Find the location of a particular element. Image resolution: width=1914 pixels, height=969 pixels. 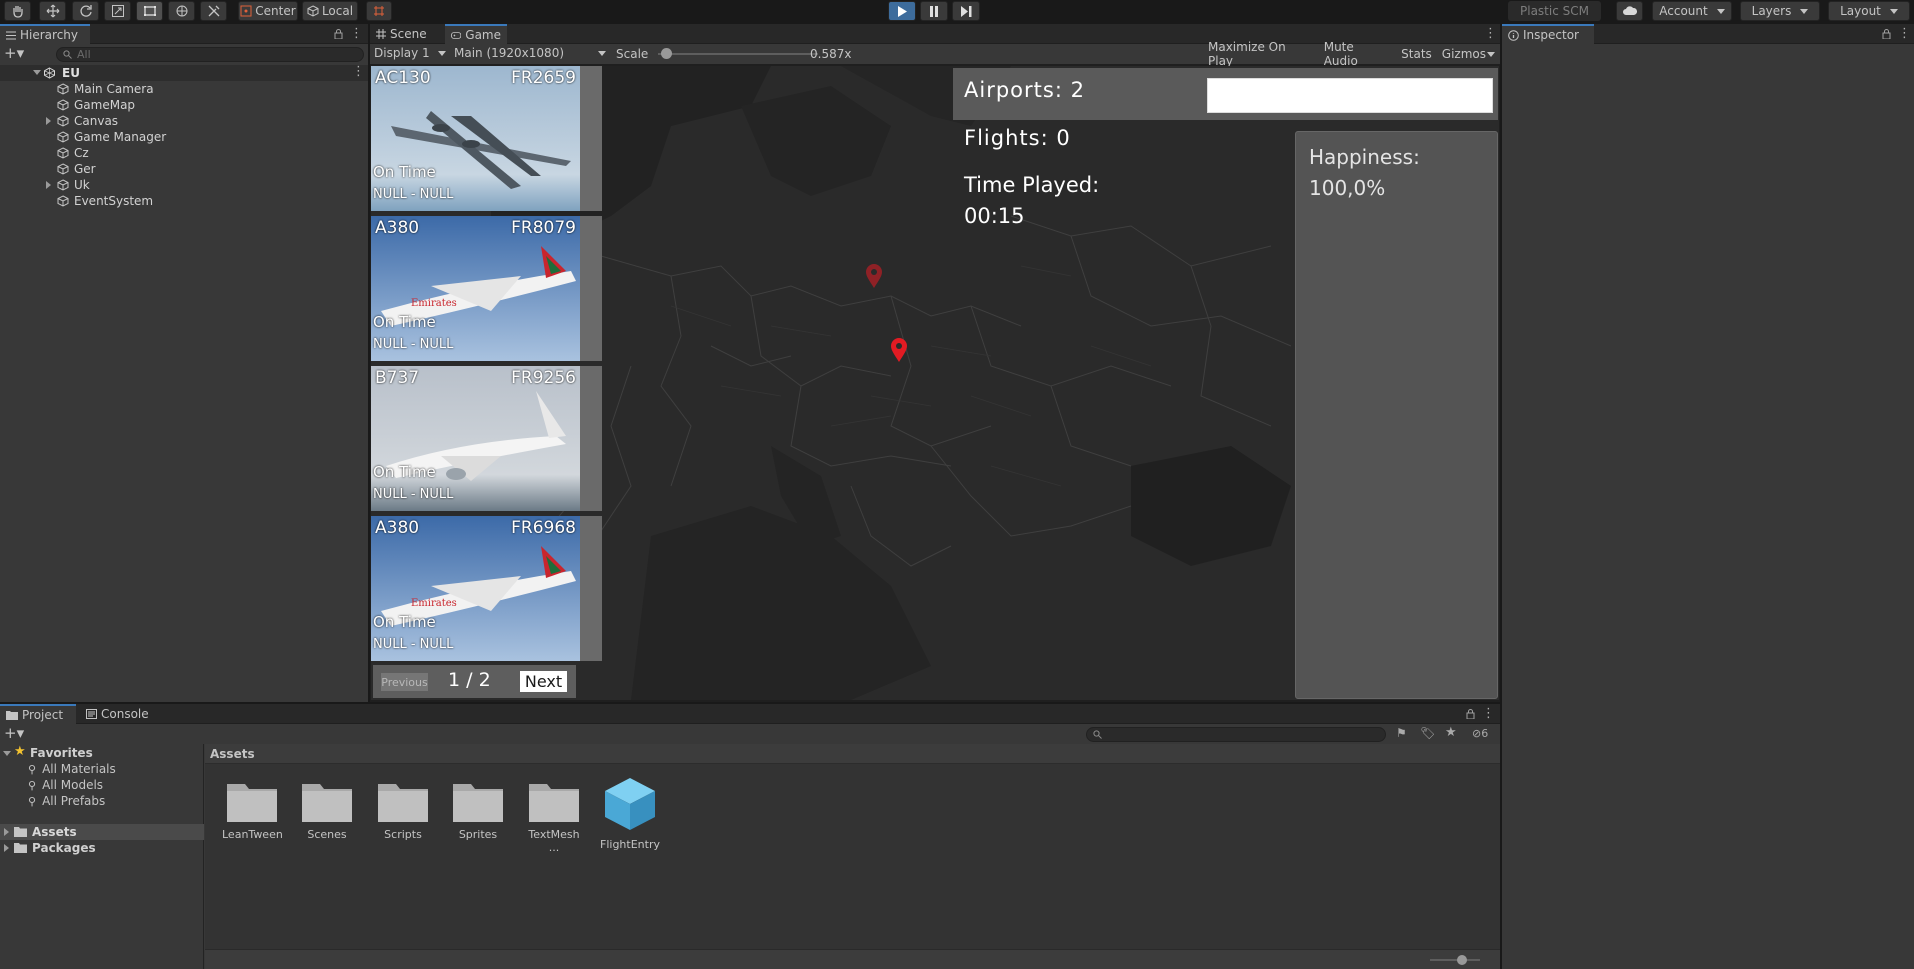

previous-page-button: Previous is located at coordinates (404, 682).